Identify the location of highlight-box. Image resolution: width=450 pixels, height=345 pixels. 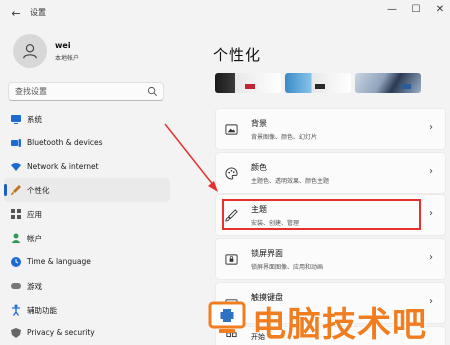
(321, 214).